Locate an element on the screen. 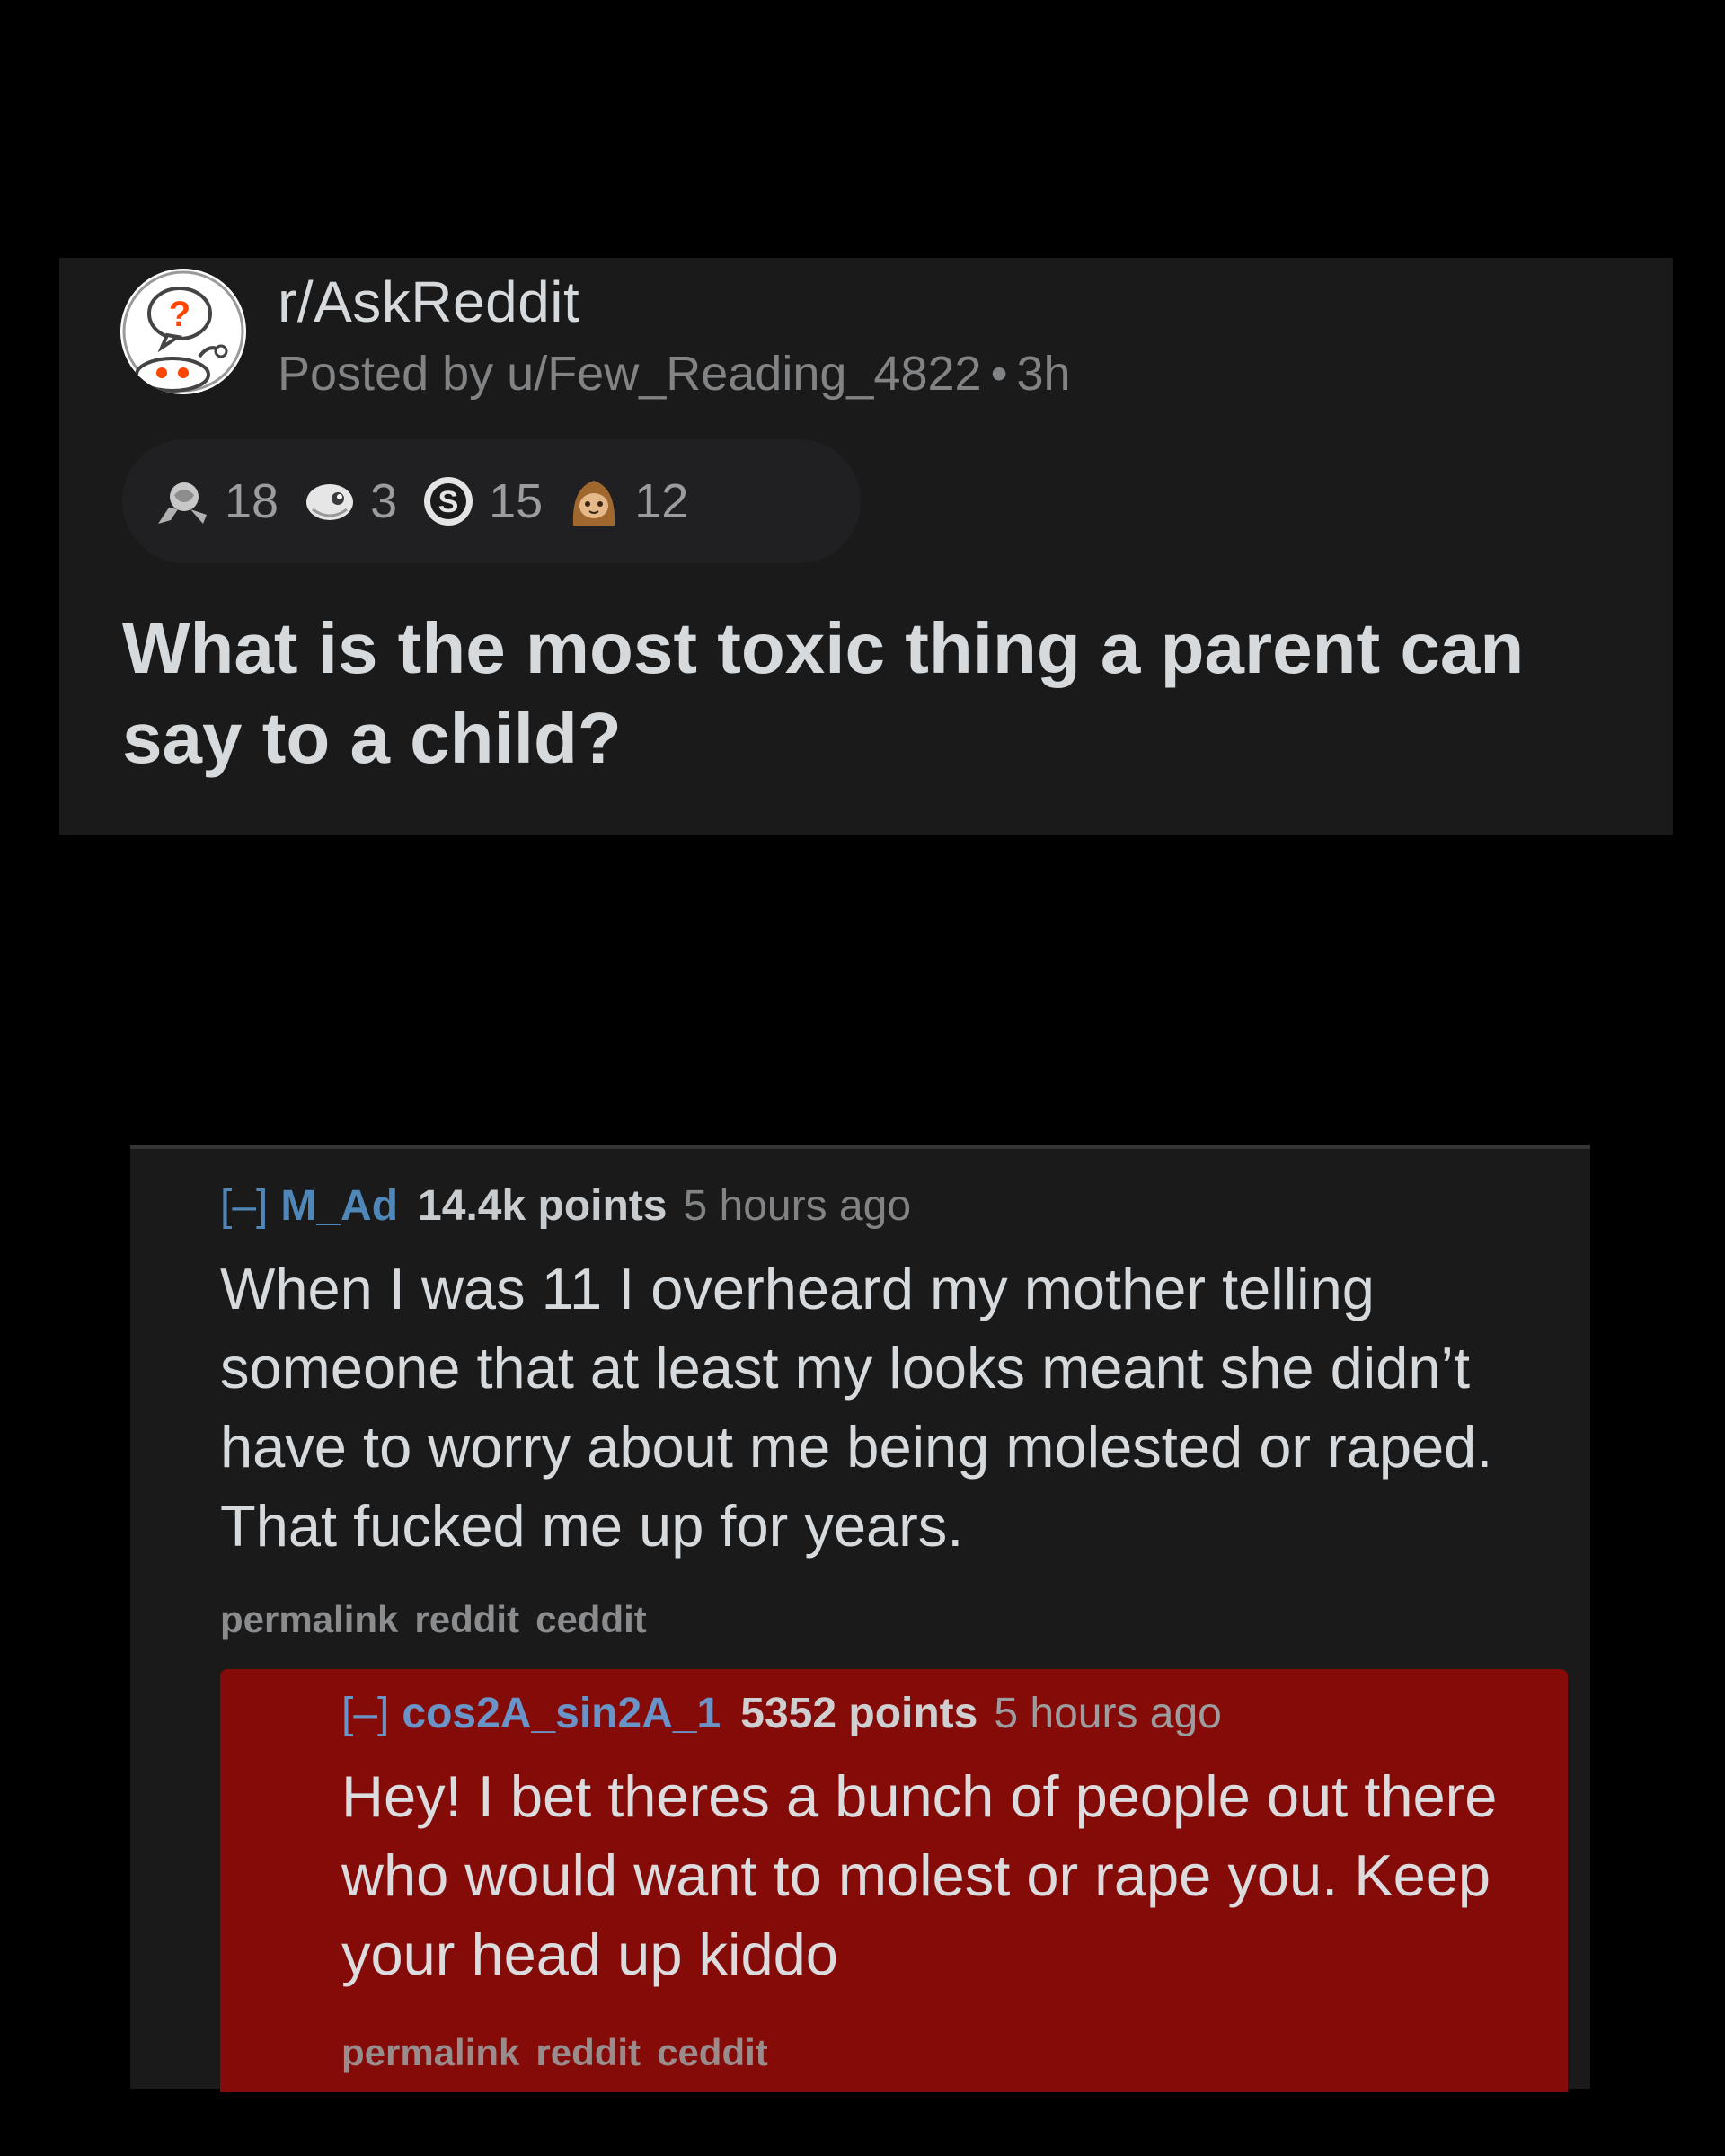 The image size is (1725, 2156). award-count: 12 is located at coordinates (661, 501).